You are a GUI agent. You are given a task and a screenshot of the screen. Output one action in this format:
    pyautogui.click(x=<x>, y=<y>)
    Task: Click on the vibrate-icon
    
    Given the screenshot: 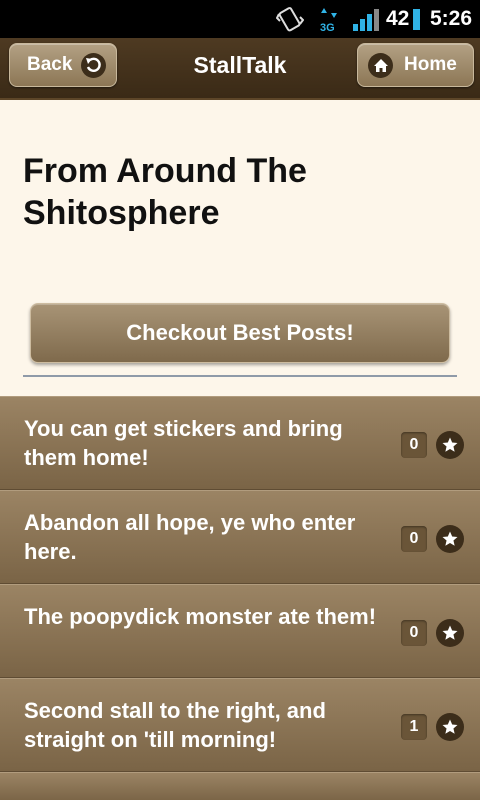 What is the action you would take?
    pyautogui.click(x=290, y=19)
    